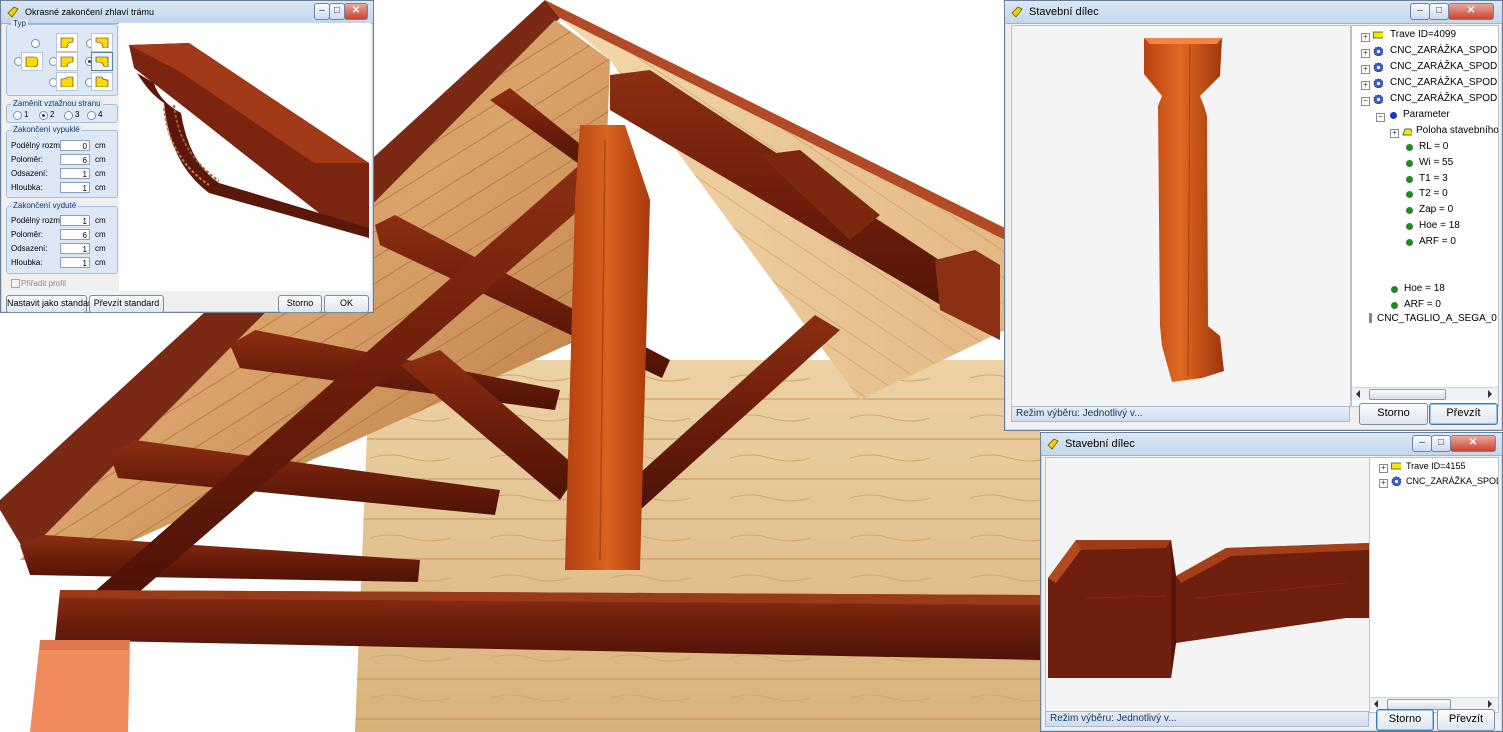  Describe the element at coordinates (1253, 12) in the screenshot. I see `component-window-top-titlebar: Stavební dílec – □ ✕` at that location.